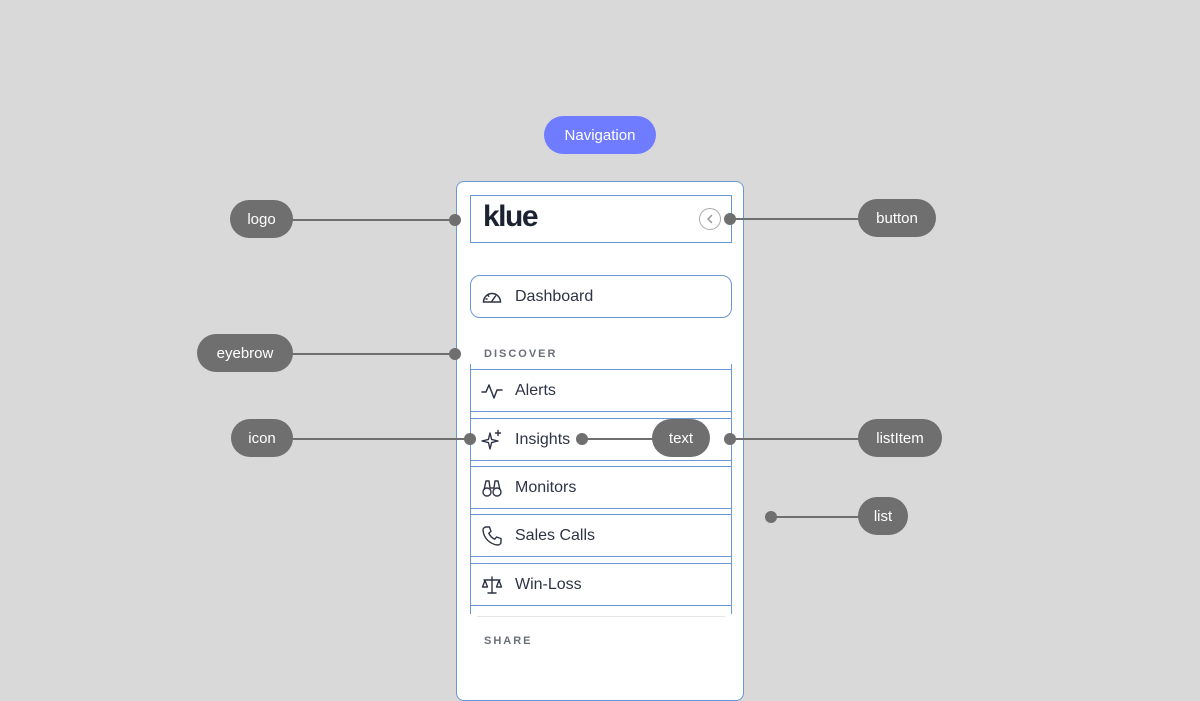  I want to click on callout-button: button, so click(897, 218).